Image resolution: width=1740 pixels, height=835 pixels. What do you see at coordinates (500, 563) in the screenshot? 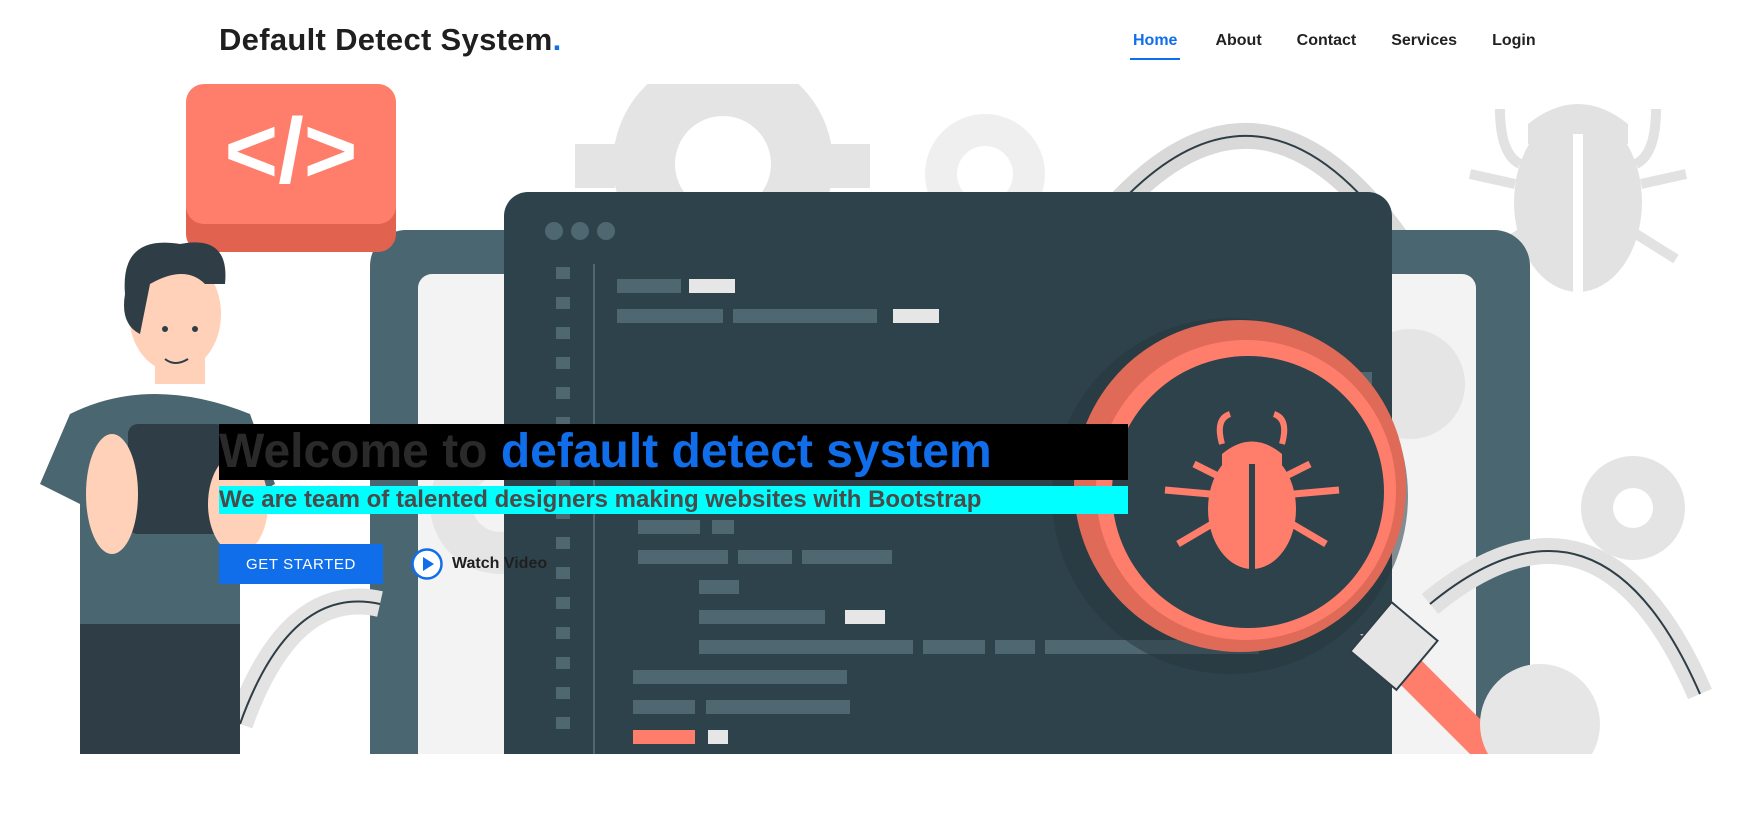
I see `watch-video-label: Watch Video` at bounding box center [500, 563].